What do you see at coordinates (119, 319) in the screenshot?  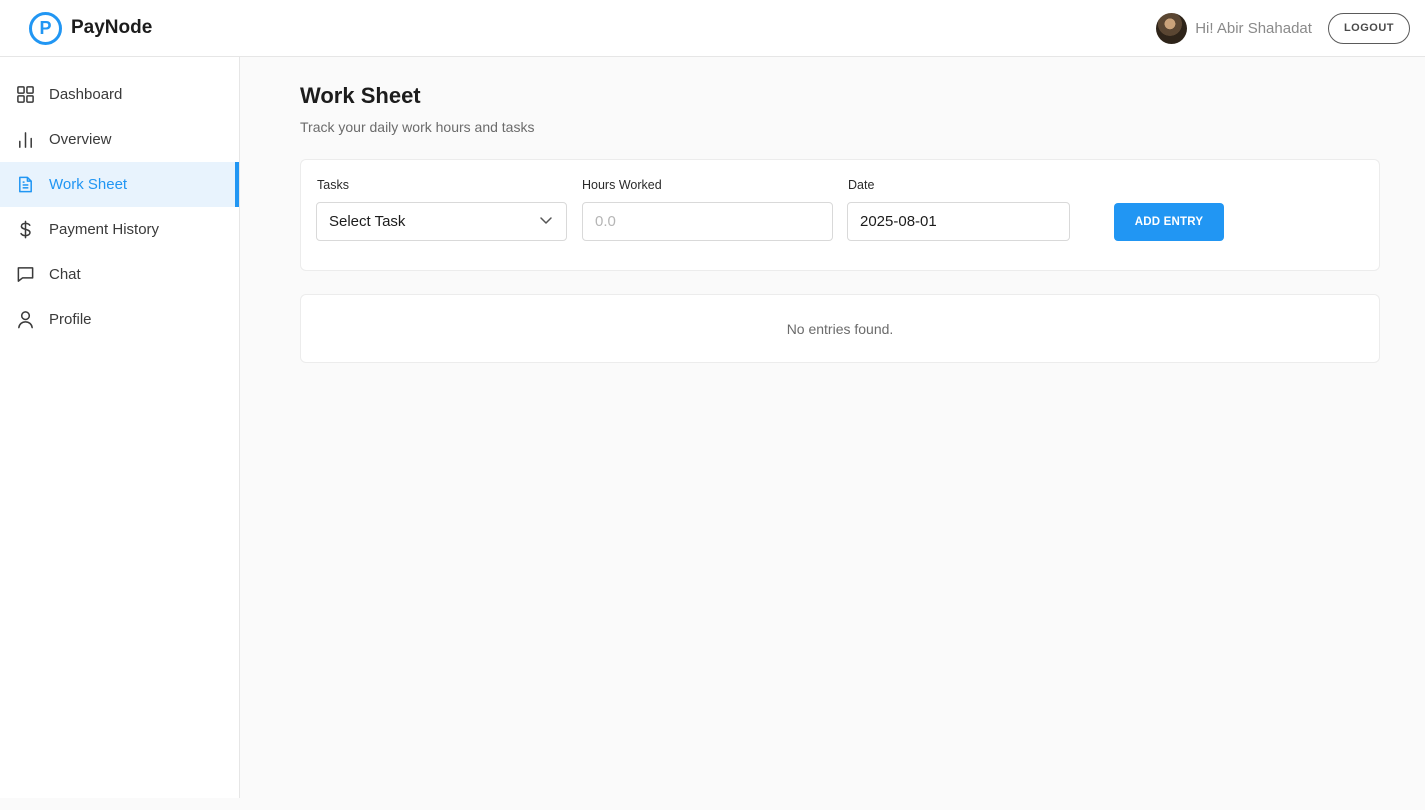 I see `sidebar-item-profile: Profile` at bounding box center [119, 319].